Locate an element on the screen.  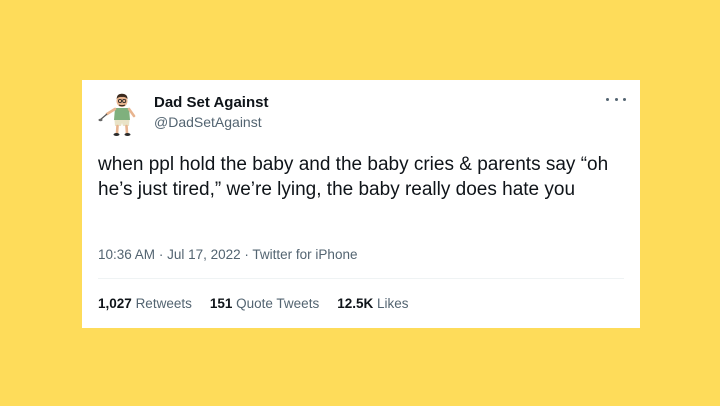
cartoon-dad-icon is located at coordinates (117, 114).